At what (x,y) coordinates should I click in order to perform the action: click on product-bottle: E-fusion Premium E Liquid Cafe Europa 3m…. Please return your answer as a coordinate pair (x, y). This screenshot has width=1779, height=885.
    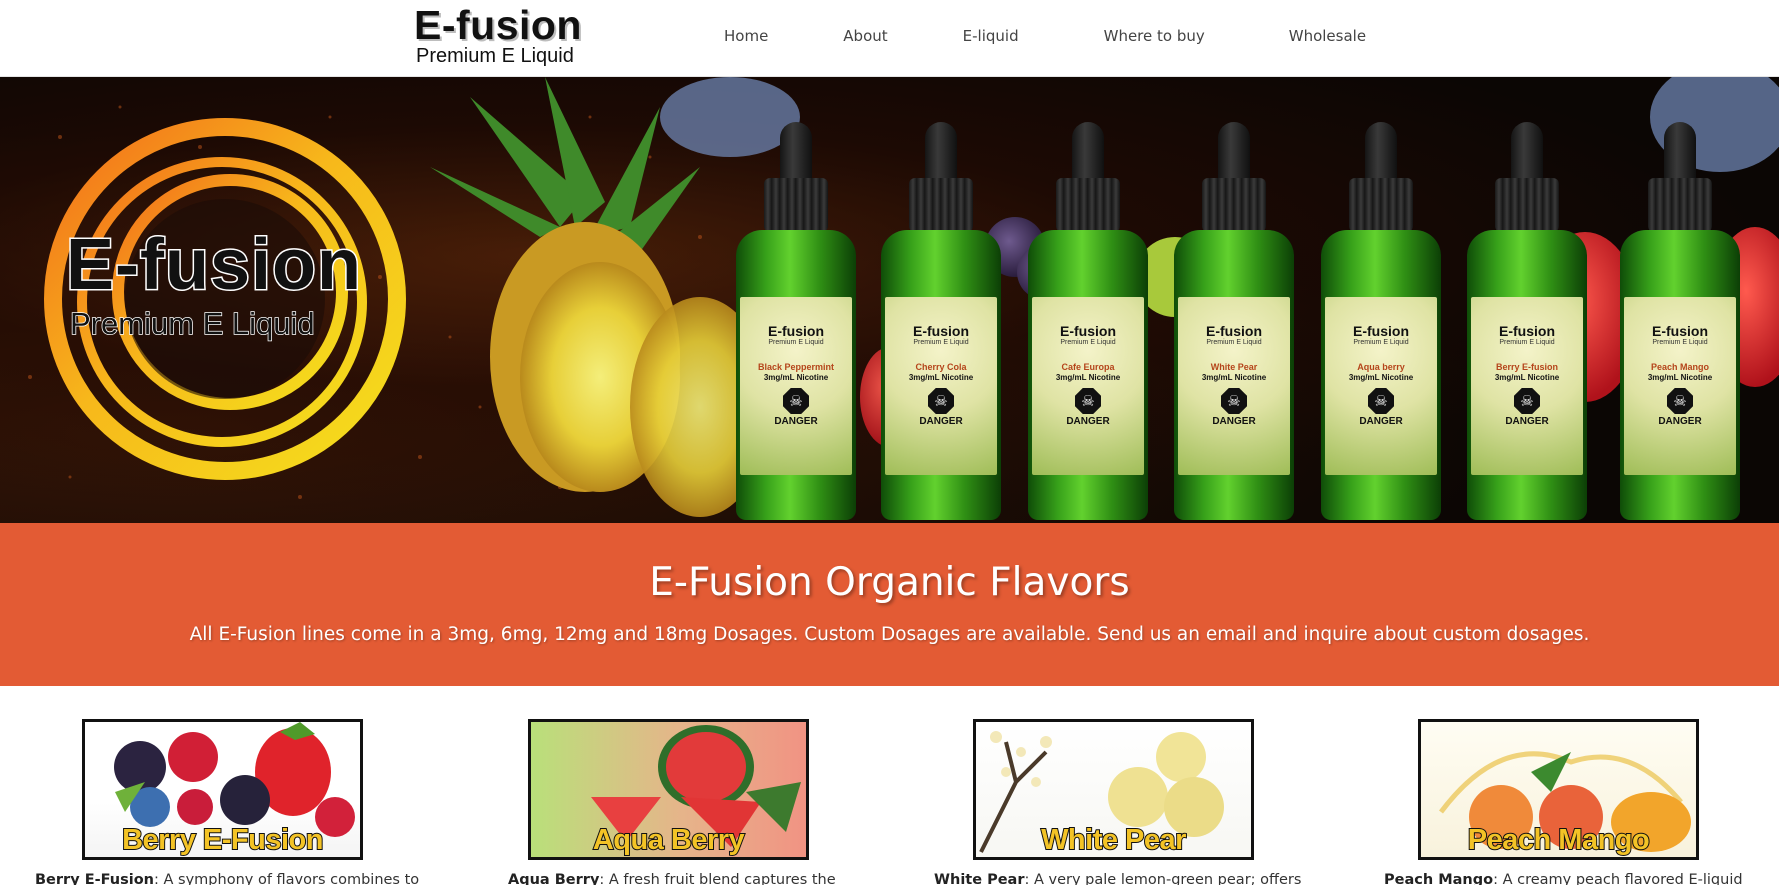
    Looking at the image, I should click on (1088, 322).